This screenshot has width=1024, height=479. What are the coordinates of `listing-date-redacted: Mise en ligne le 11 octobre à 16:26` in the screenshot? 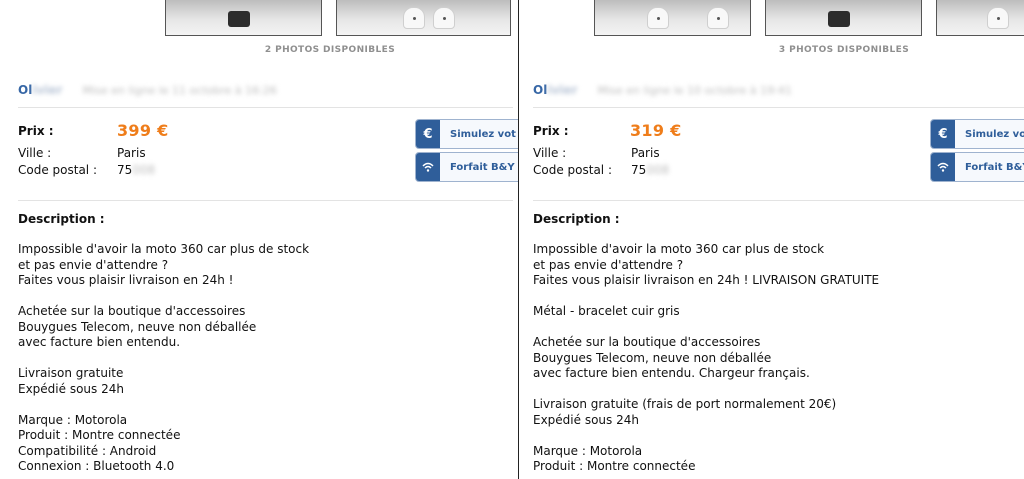 It's located at (179, 90).